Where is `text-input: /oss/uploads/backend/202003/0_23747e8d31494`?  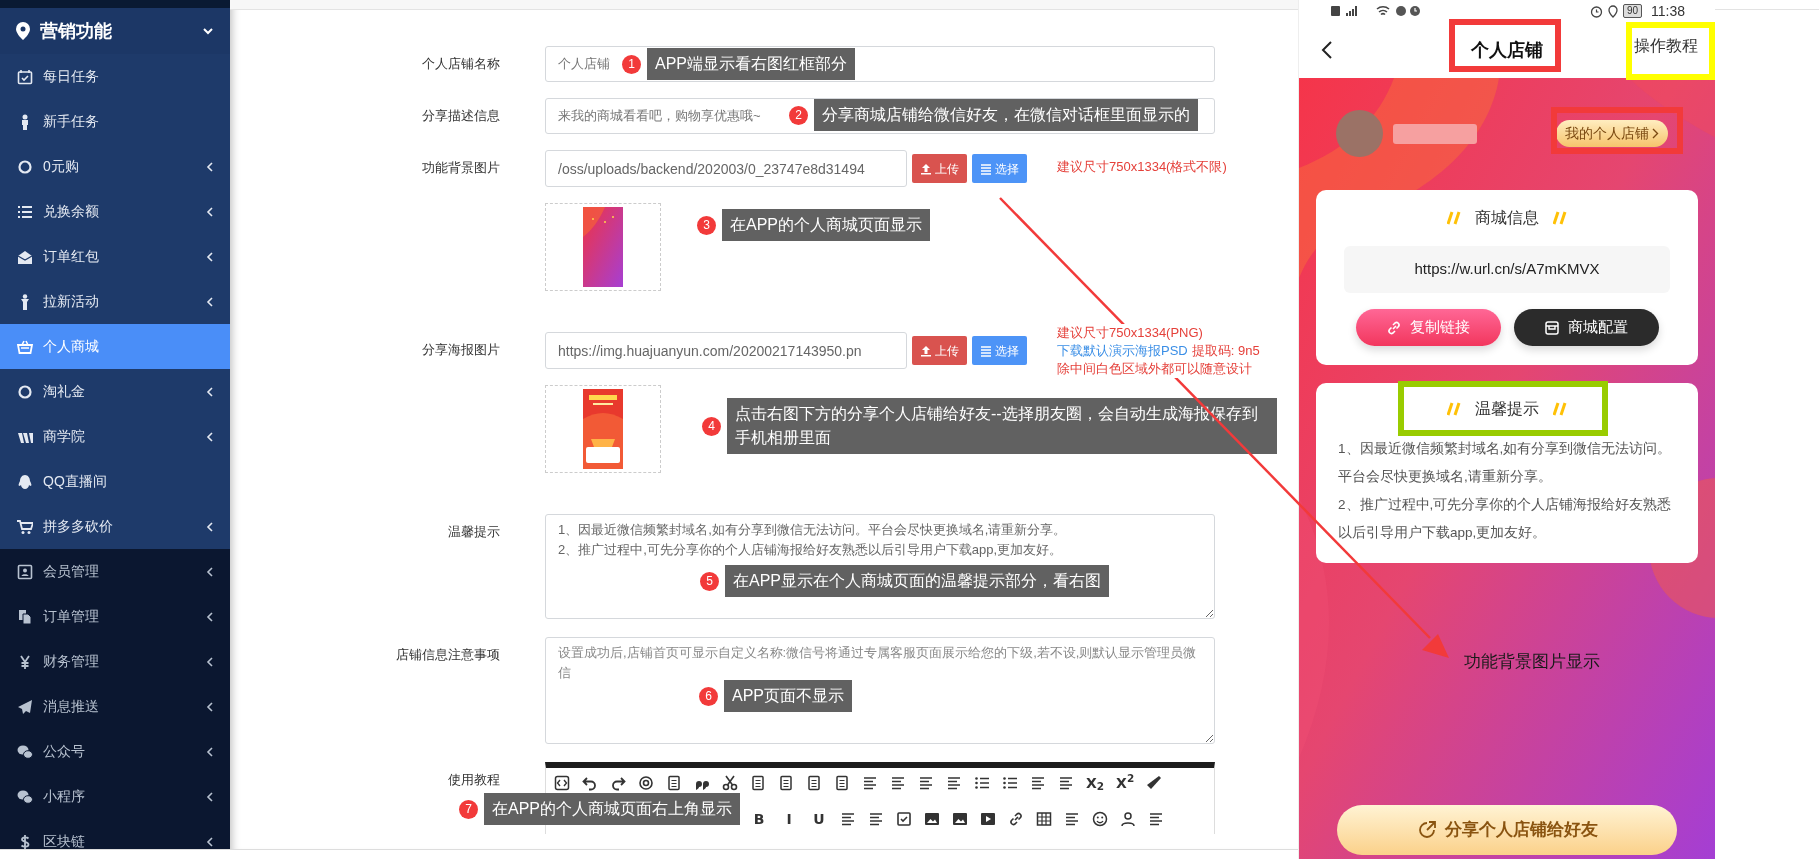
text-input: /oss/uploads/backend/202003/0_23747e8d31494 is located at coordinates (726, 168).